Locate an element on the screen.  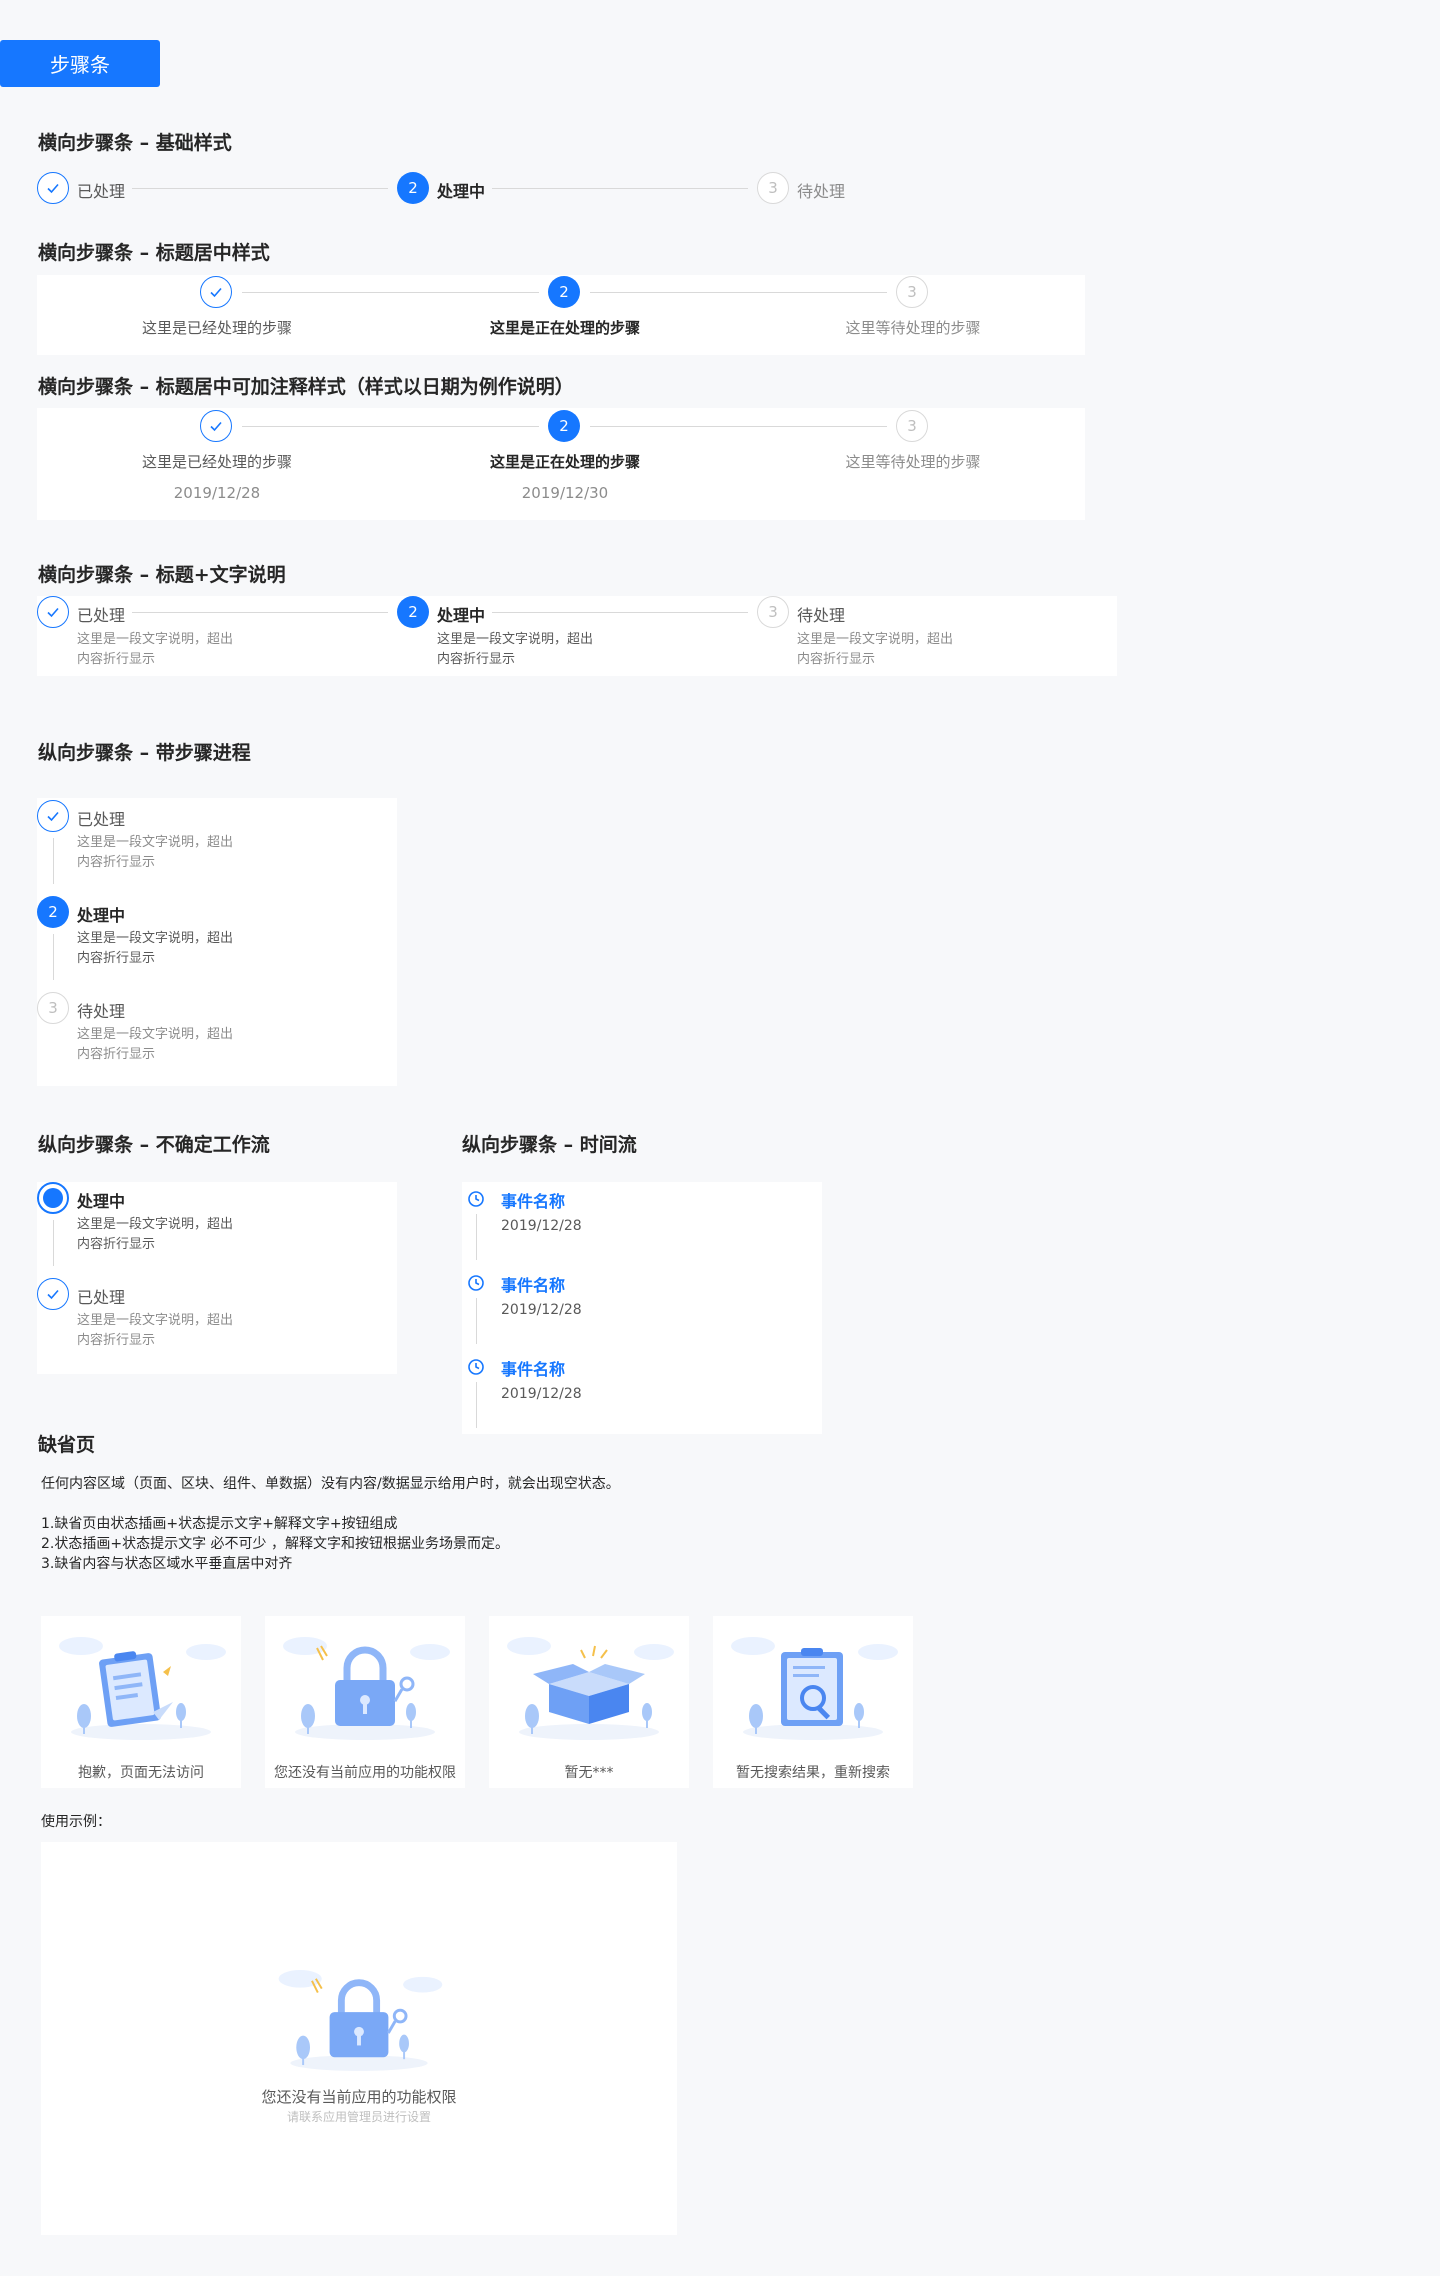
clipboard-icon is located at coordinates (142, 1688).